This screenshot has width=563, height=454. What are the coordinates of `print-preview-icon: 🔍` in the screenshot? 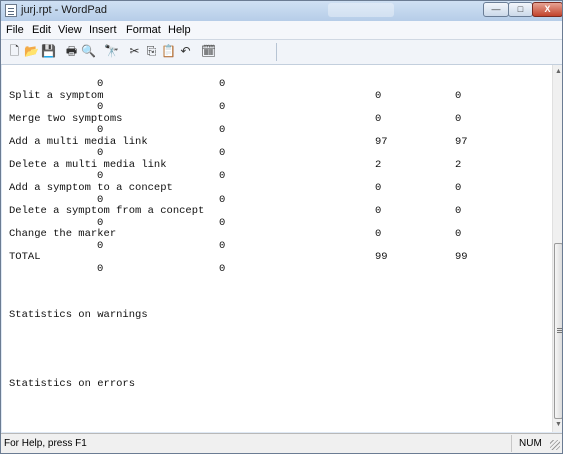 It's located at (88, 51).